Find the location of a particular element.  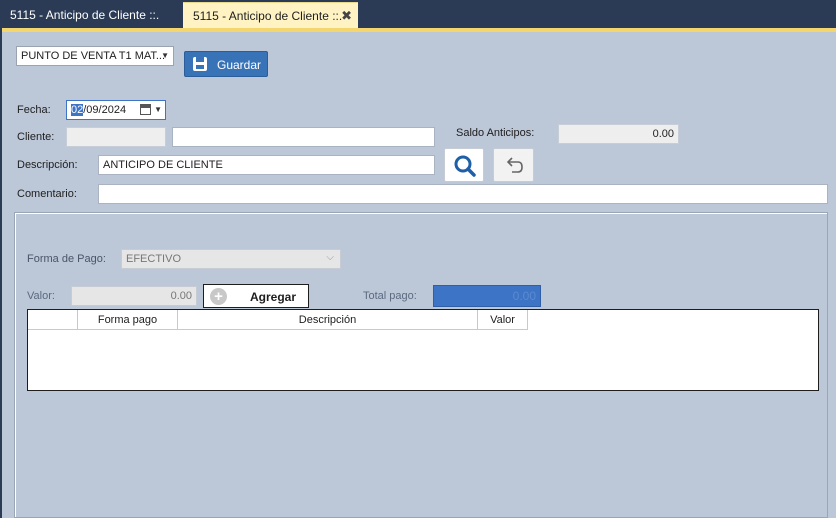

forma-pago-label: Forma de Pago: is located at coordinates (66, 259).